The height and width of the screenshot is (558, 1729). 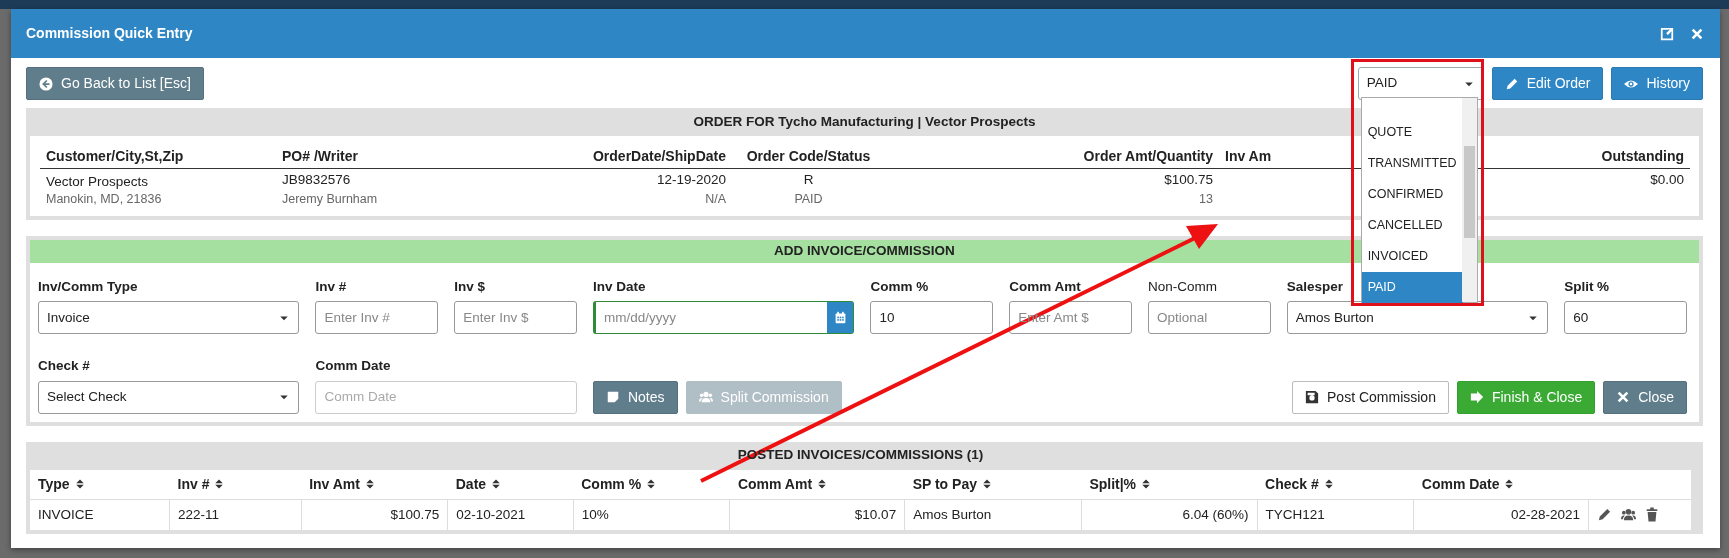 What do you see at coordinates (1657, 83) in the screenshot?
I see `history-button: History` at bounding box center [1657, 83].